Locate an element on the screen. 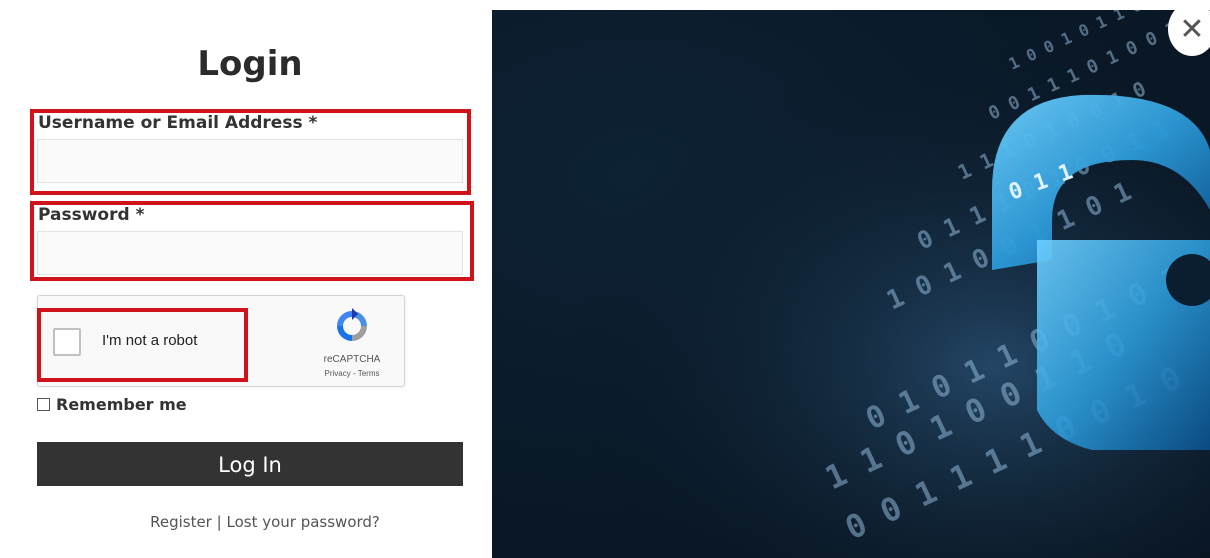  close-button: ✕ is located at coordinates (1189, 29).